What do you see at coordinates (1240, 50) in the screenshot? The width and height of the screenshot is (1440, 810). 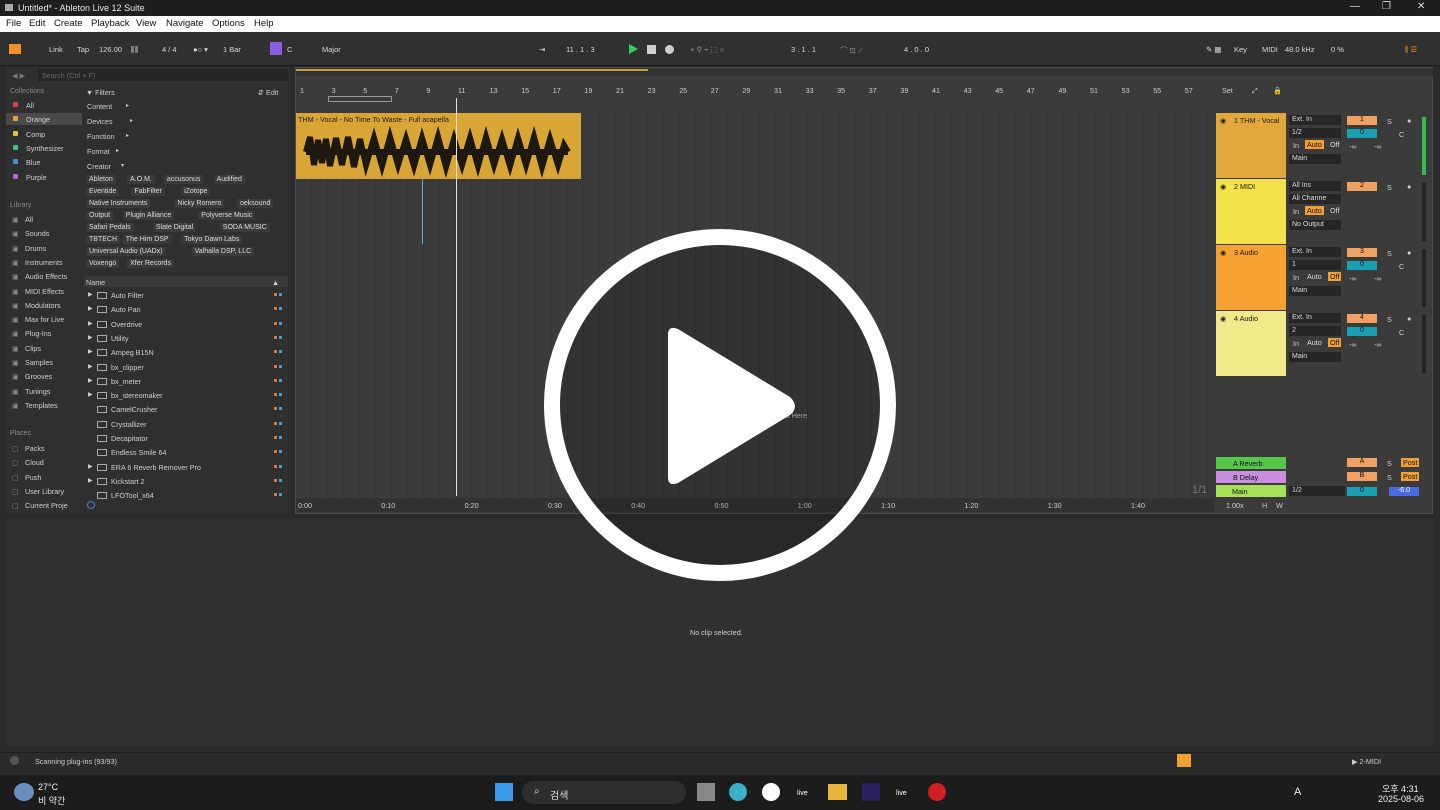 I see `key-map-button: Key` at bounding box center [1240, 50].